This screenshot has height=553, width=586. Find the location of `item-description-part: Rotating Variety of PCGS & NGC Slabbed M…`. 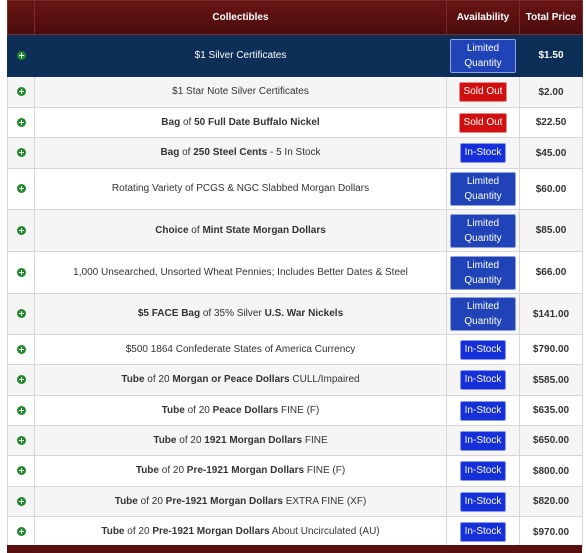

item-description-part: Rotating Variety of PCGS & NGC Slabbed M… is located at coordinates (240, 188).